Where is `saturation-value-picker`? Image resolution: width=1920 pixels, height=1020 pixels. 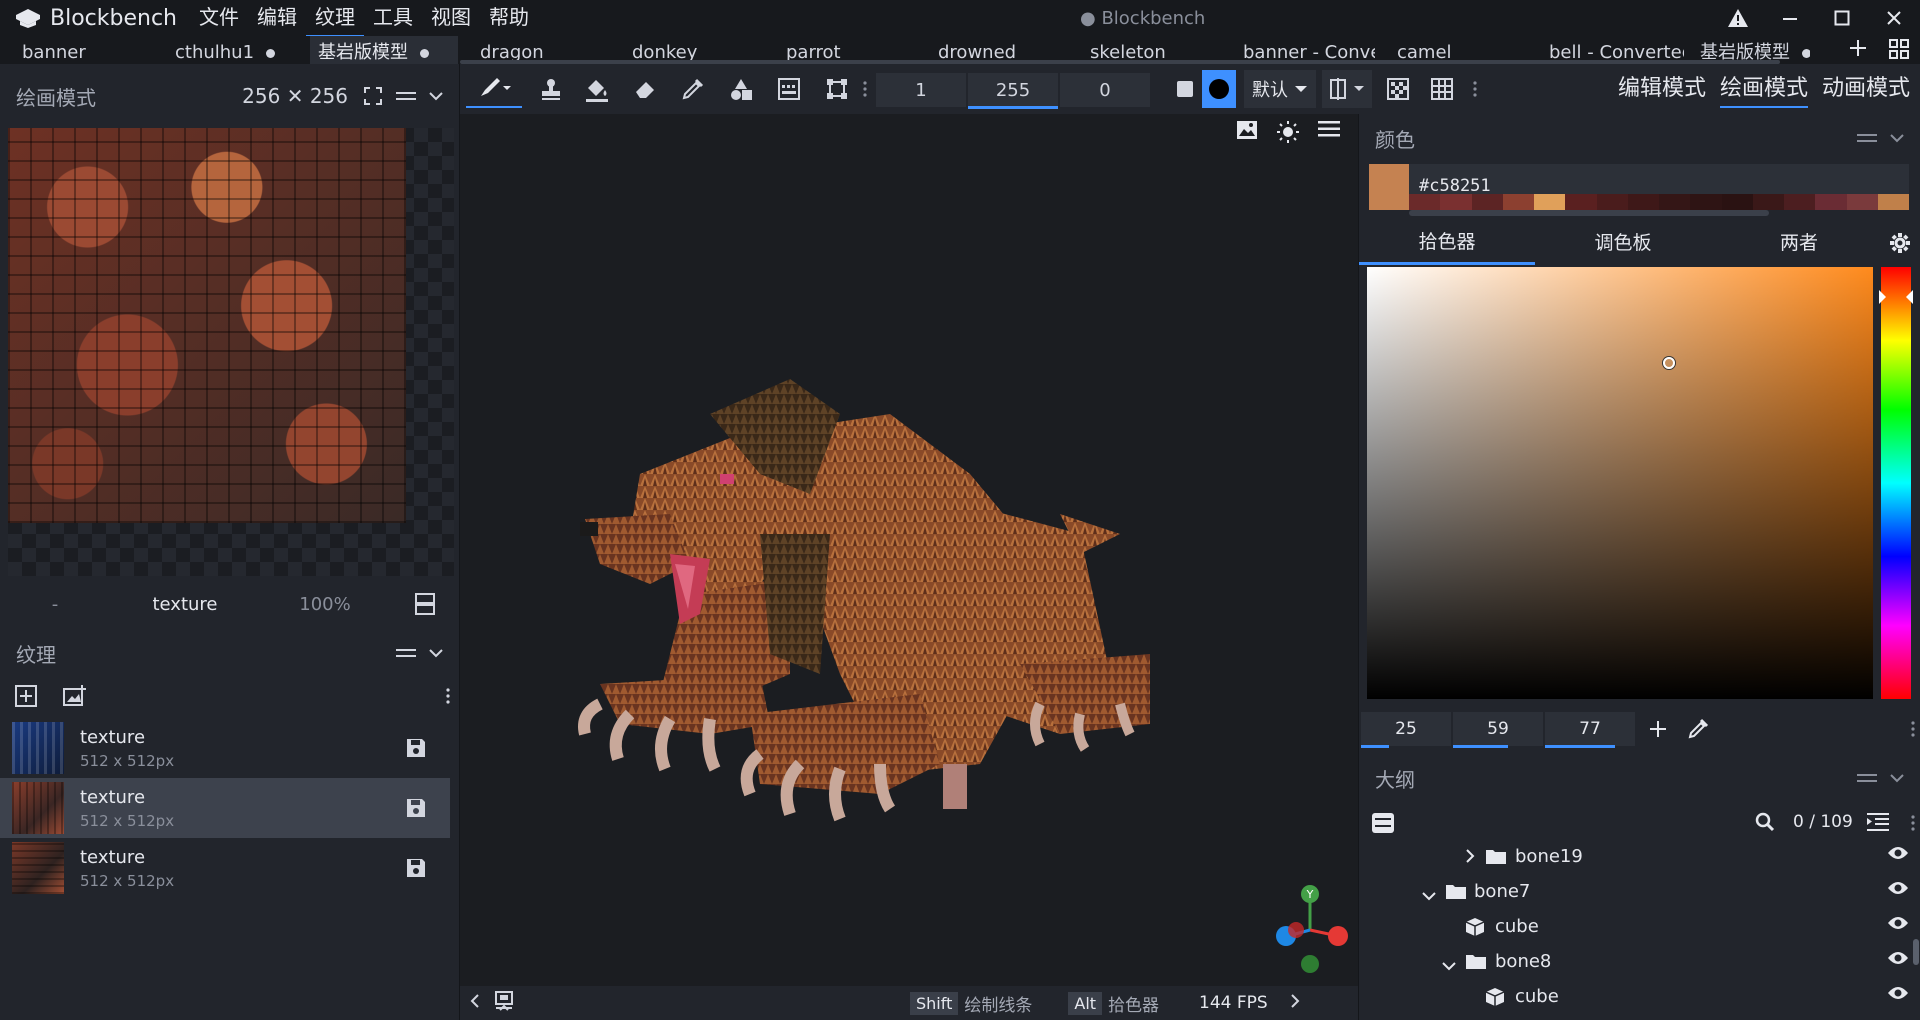 saturation-value-picker is located at coordinates (1620, 483).